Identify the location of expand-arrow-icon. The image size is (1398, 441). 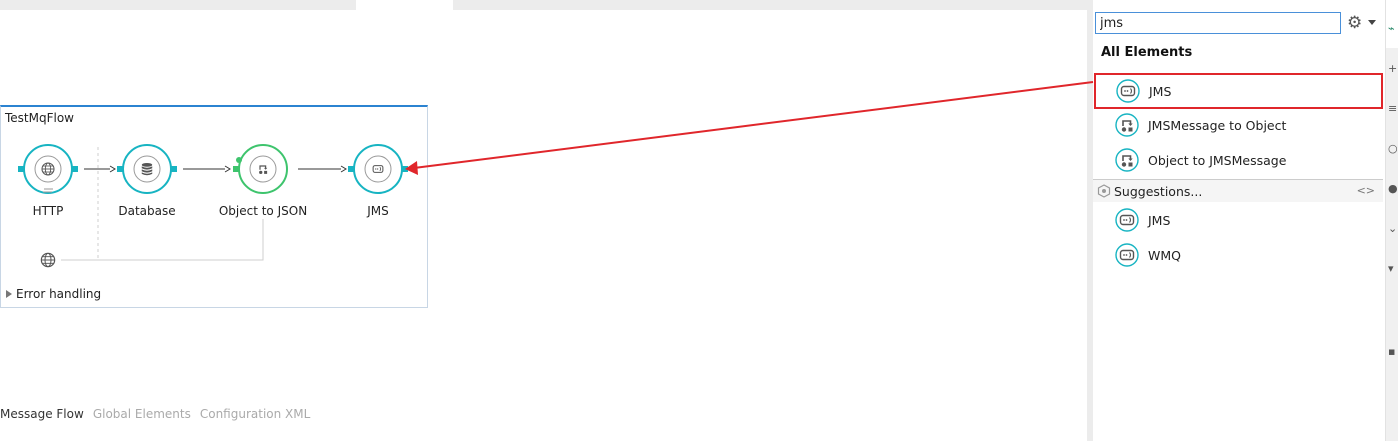
(9, 294).